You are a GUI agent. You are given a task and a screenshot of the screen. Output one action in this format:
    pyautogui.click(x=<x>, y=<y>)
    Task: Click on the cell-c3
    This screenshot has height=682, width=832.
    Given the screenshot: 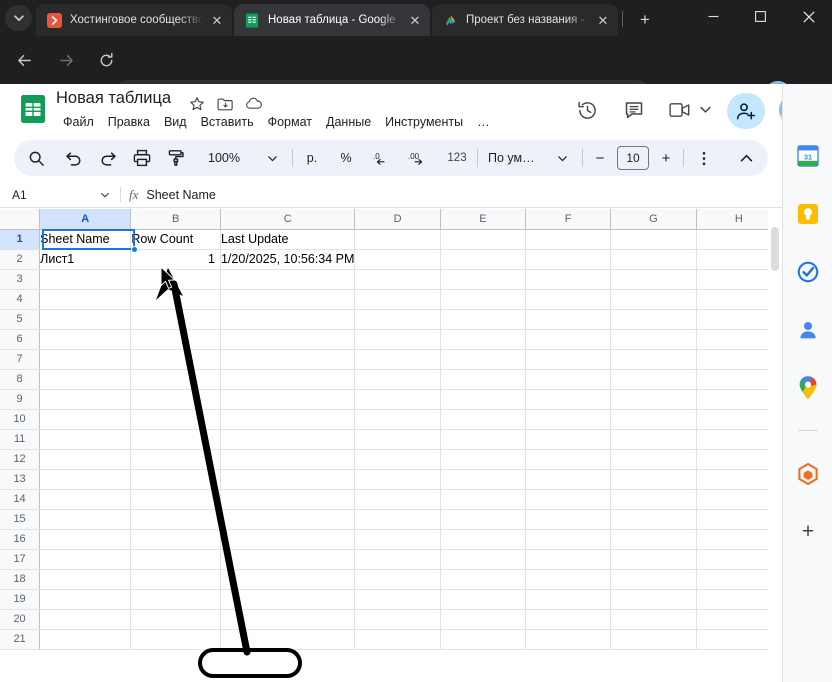 What is the action you would take?
    pyautogui.click(x=288, y=279)
    